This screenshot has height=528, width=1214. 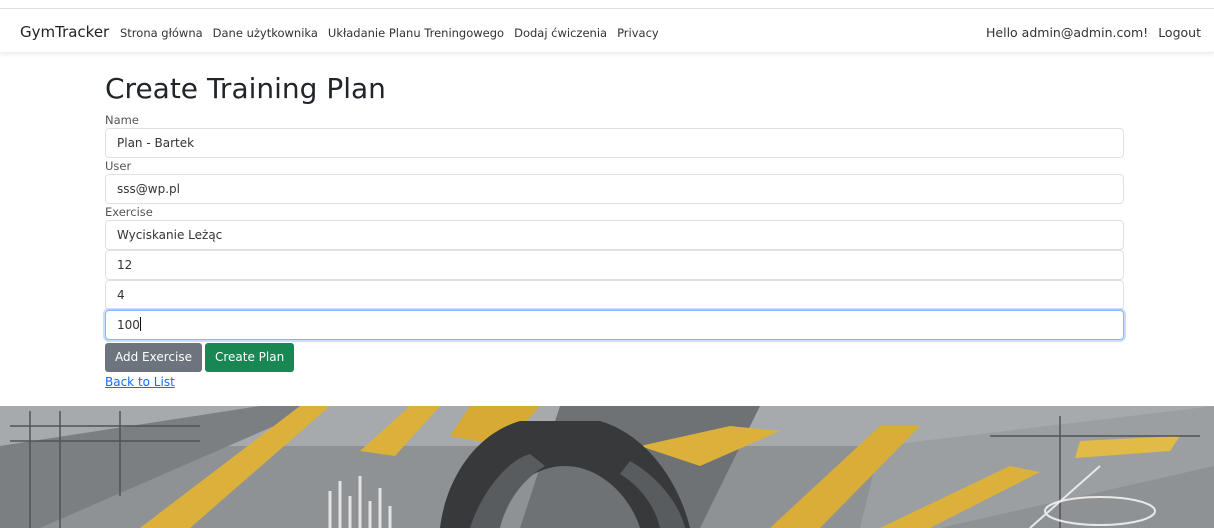 What do you see at coordinates (614, 357) in the screenshot?
I see `form-buttons: Add Exercise Create Plan` at bounding box center [614, 357].